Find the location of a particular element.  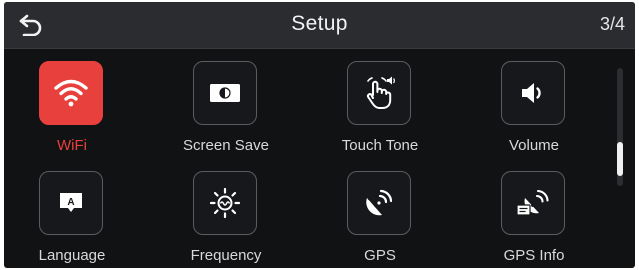

setting-frequency: Frequency is located at coordinates (226, 214).